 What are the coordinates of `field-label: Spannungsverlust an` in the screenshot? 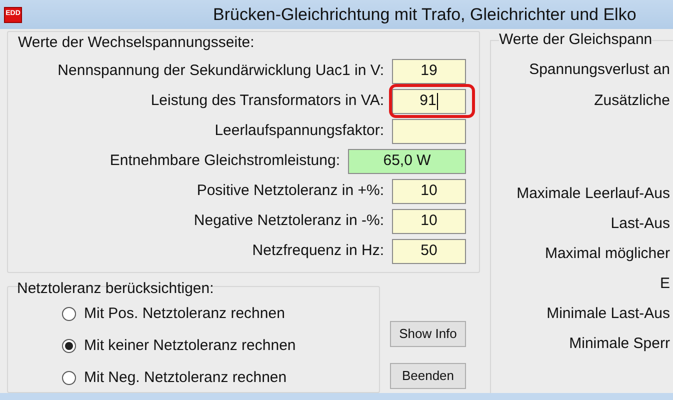 It's located at (599, 70).